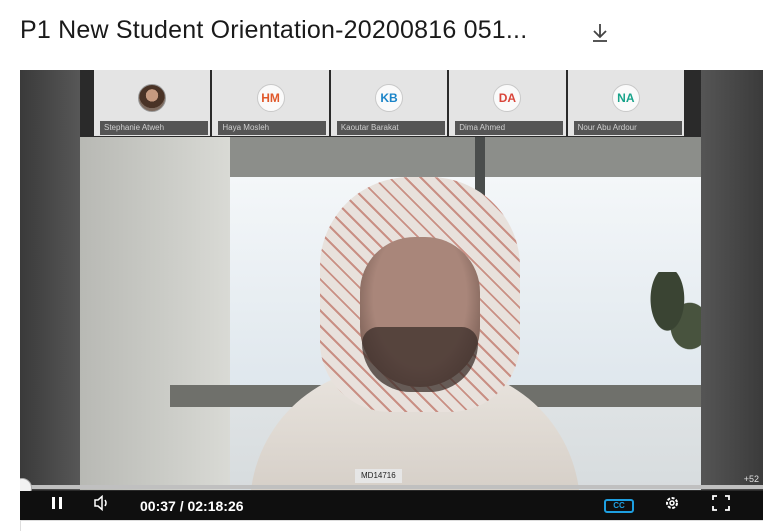  Describe the element at coordinates (272, 128) in the screenshot. I see `participant-name: Haya Mosleh` at that location.